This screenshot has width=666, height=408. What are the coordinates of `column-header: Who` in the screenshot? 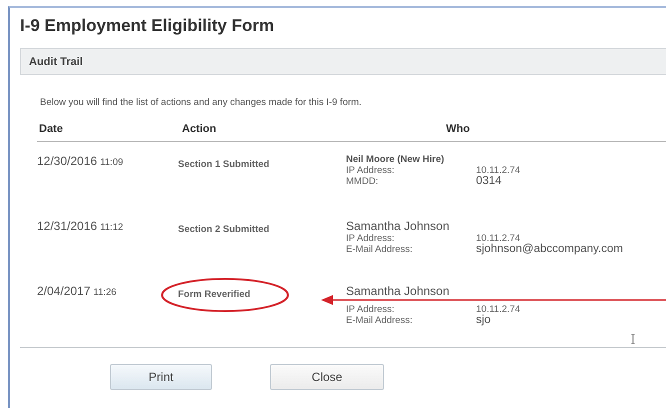 It's located at (458, 130).